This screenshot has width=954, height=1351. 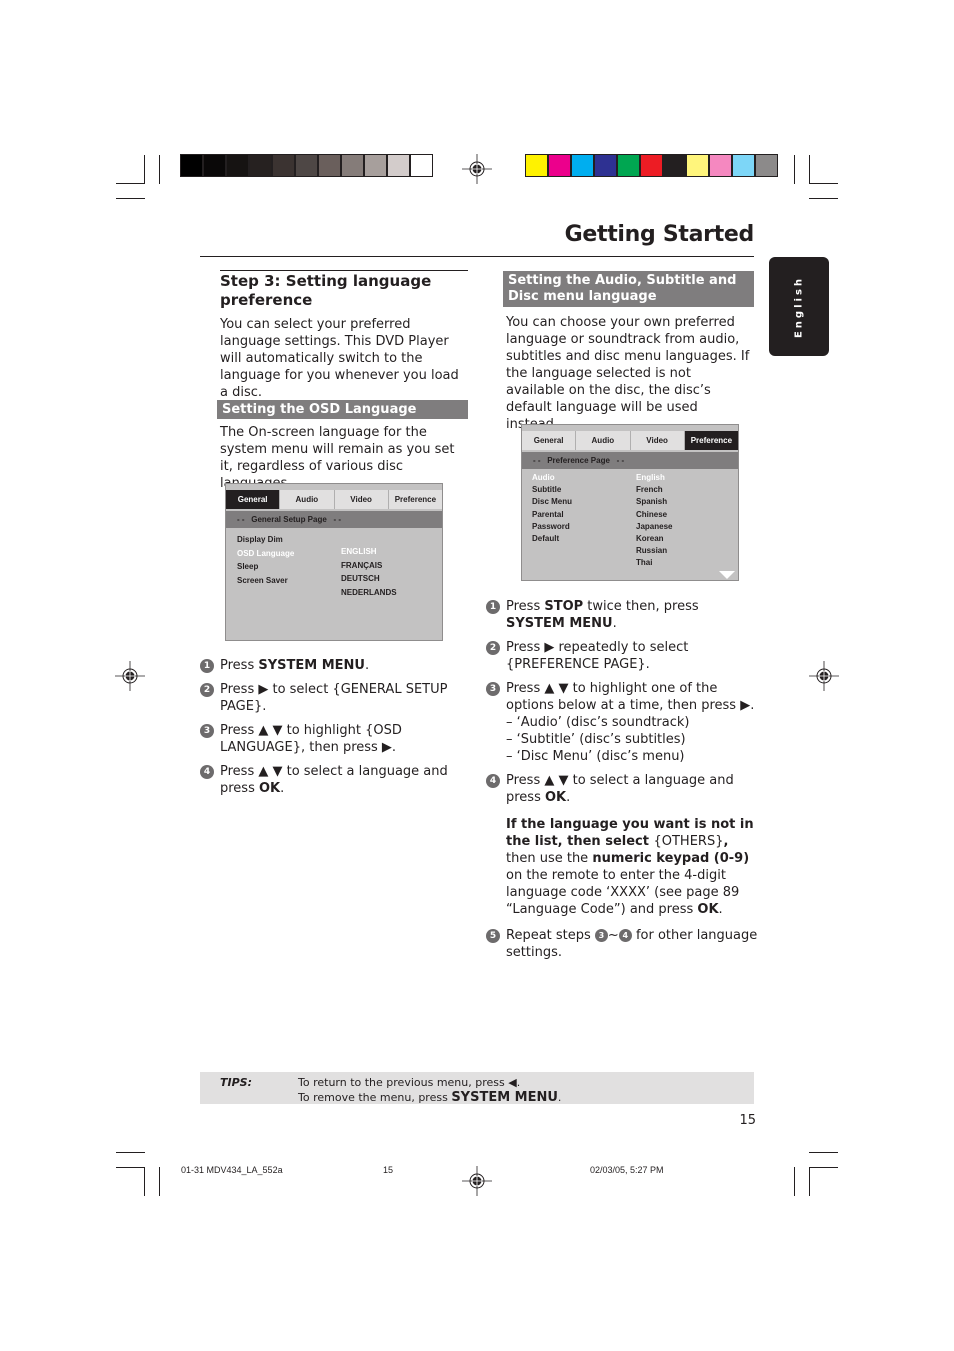 What do you see at coordinates (477, 256) in the screenshot?
I see `title-divider` at bounding box center [477, 256].